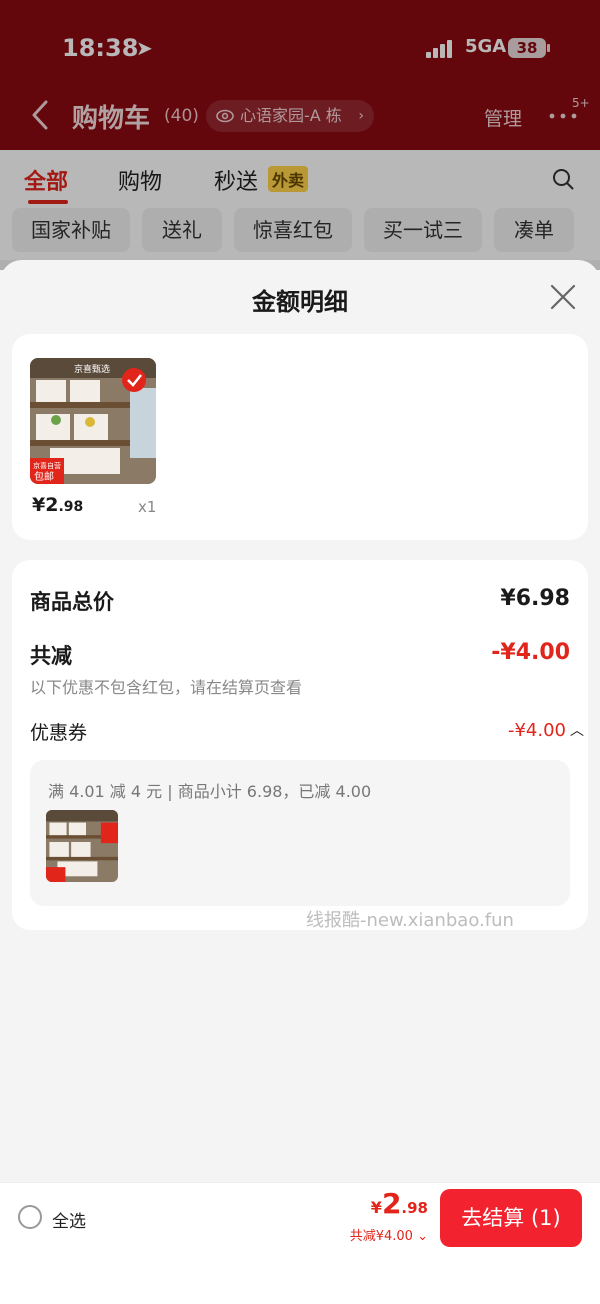  I want to click on total-price: ¥2.98, so click(399, 1203).